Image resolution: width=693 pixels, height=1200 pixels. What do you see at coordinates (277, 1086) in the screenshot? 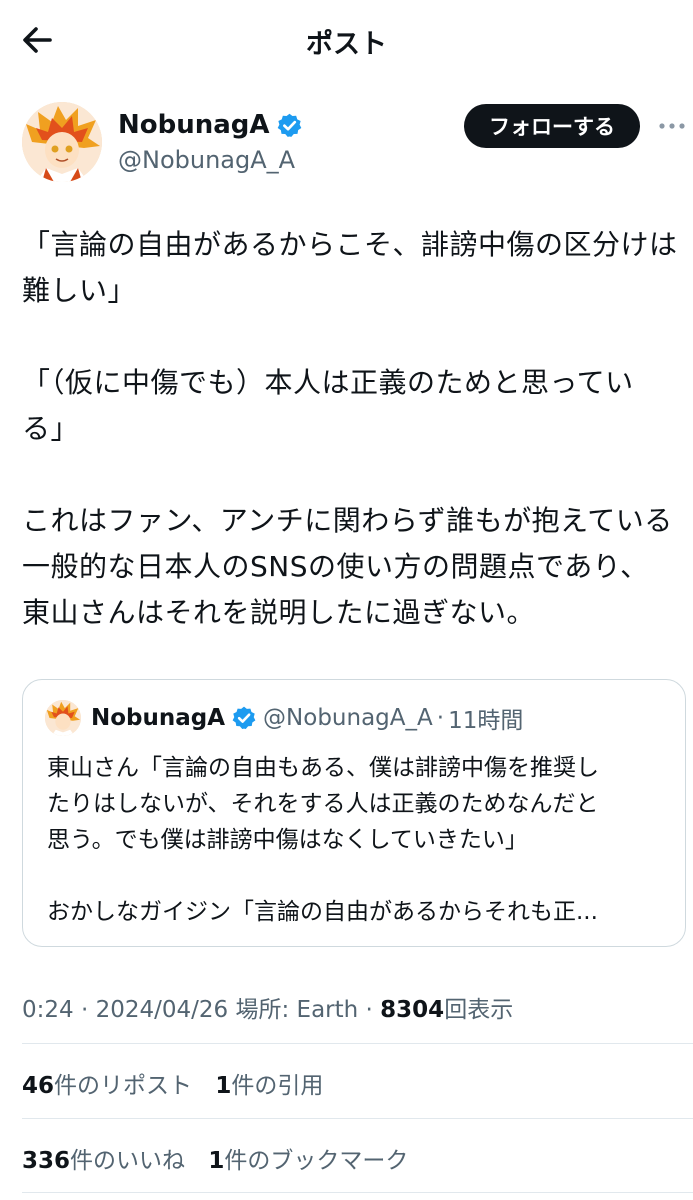
I see `quotes-label: 件の引用` at bounding box center [277, 1086].